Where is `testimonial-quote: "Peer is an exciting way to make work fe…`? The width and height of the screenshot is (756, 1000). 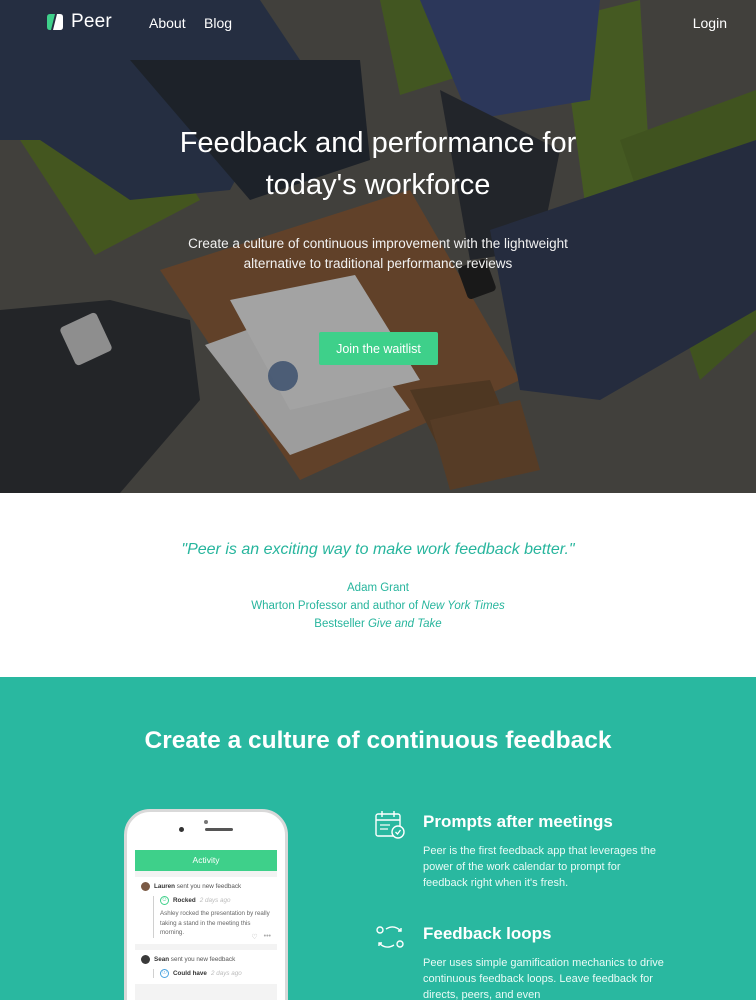 testimonial-quote: "Peer is an exciting way to make work fe… is located at coordinates (378, 549).